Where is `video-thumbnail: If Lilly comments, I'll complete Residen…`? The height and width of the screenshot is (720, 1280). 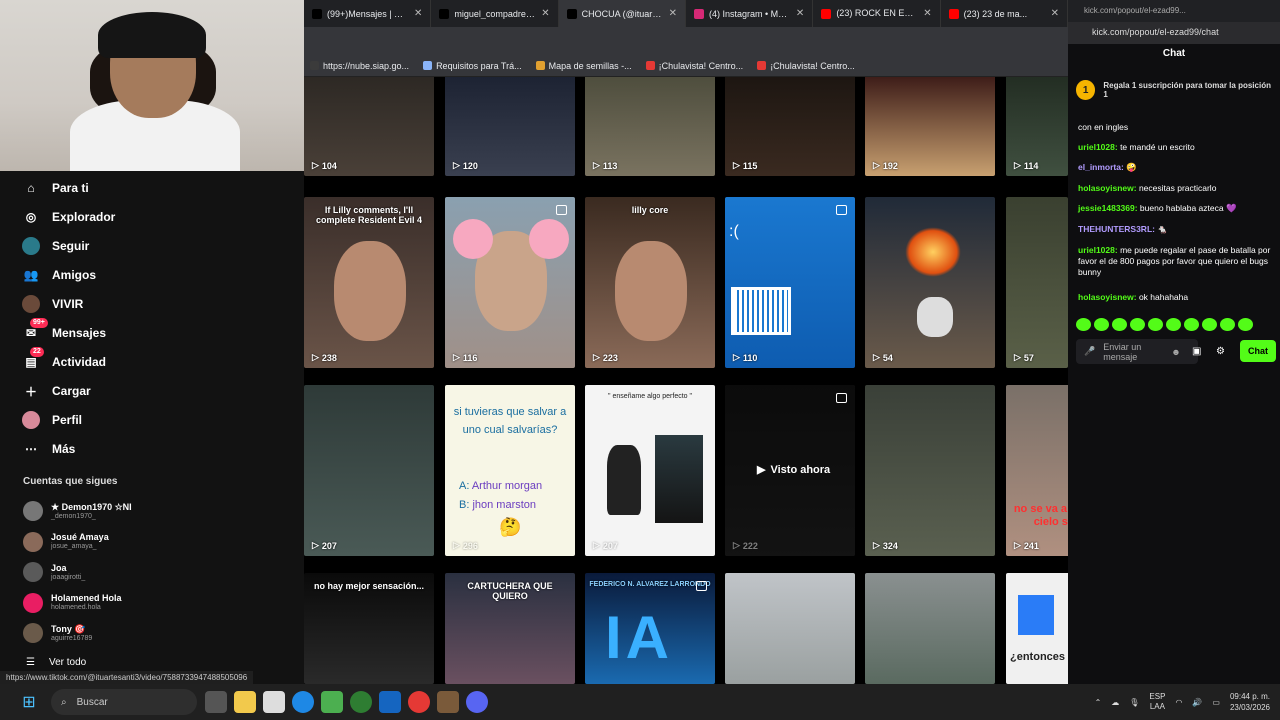
video-thumbnail: If Lilly comments, I'll complete Residen… is located at coordinates (369, 282).